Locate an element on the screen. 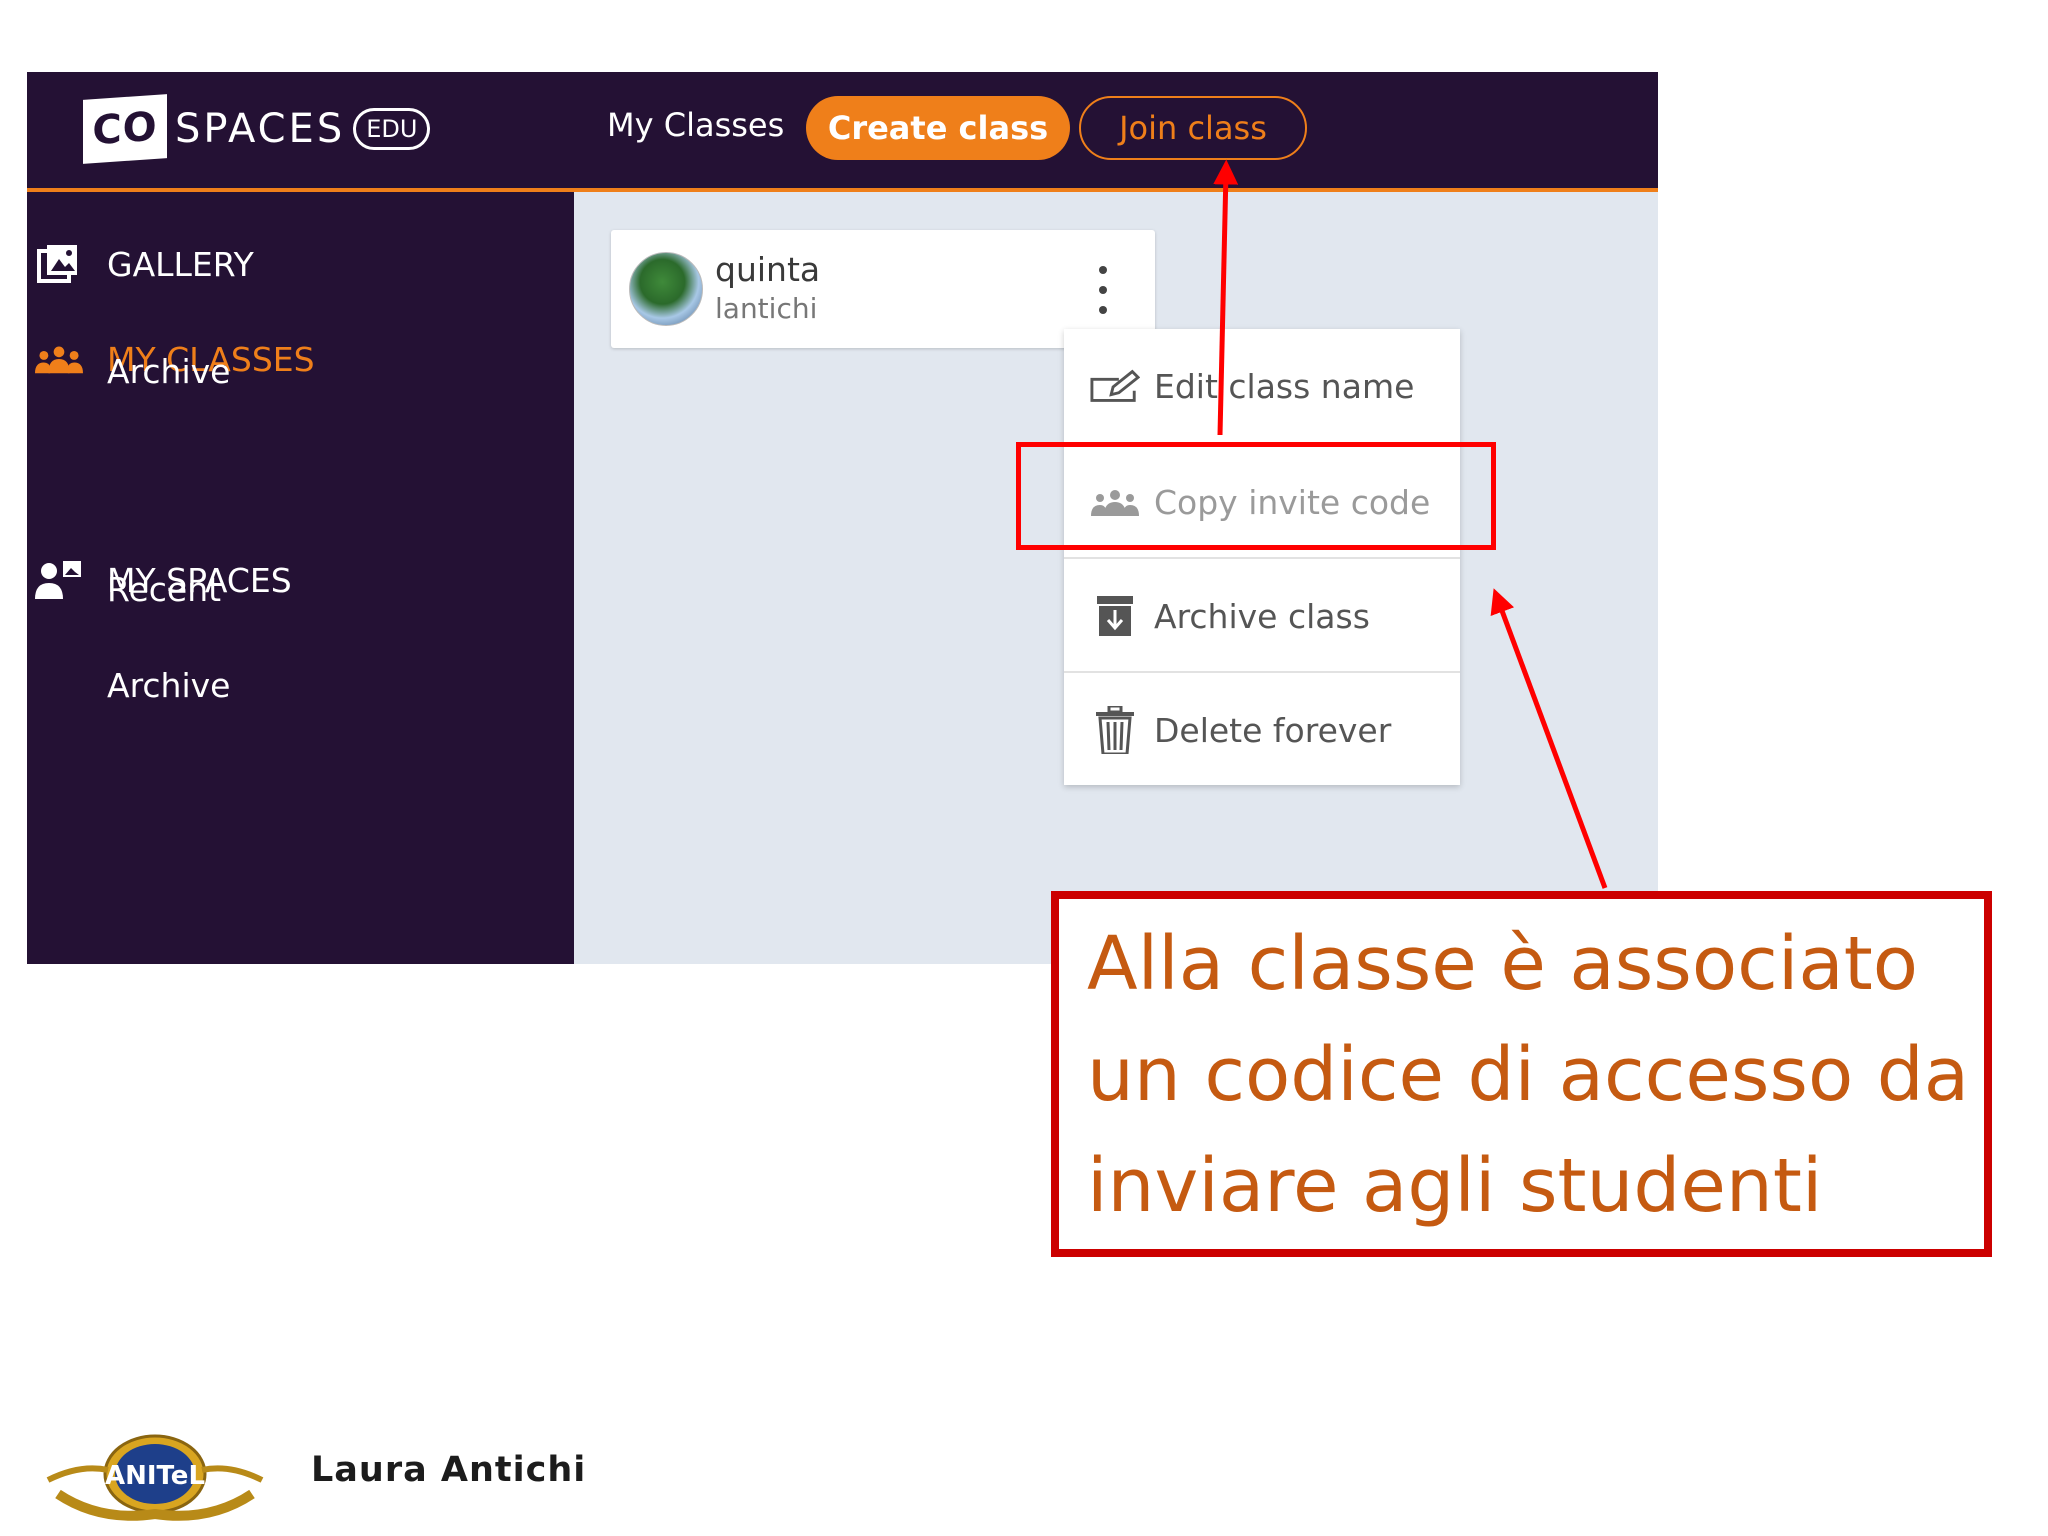 Image resolution: width=2048 pixels, height=1536 pixels. author-name: Laura Antichi is located at coordinates (449, 1470).